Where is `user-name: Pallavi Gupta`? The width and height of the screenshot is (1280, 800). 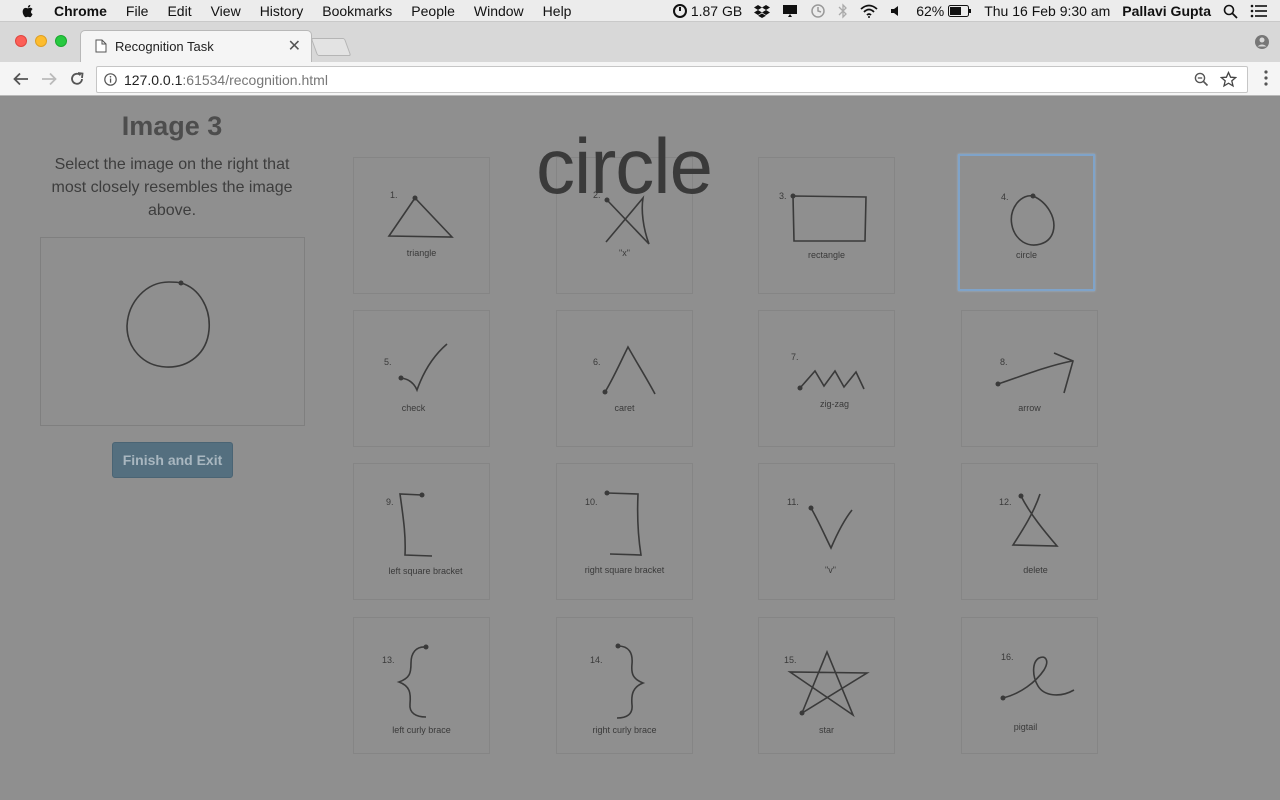 user-name: Pallavi Gupta is located at coordinates (1166, 11).